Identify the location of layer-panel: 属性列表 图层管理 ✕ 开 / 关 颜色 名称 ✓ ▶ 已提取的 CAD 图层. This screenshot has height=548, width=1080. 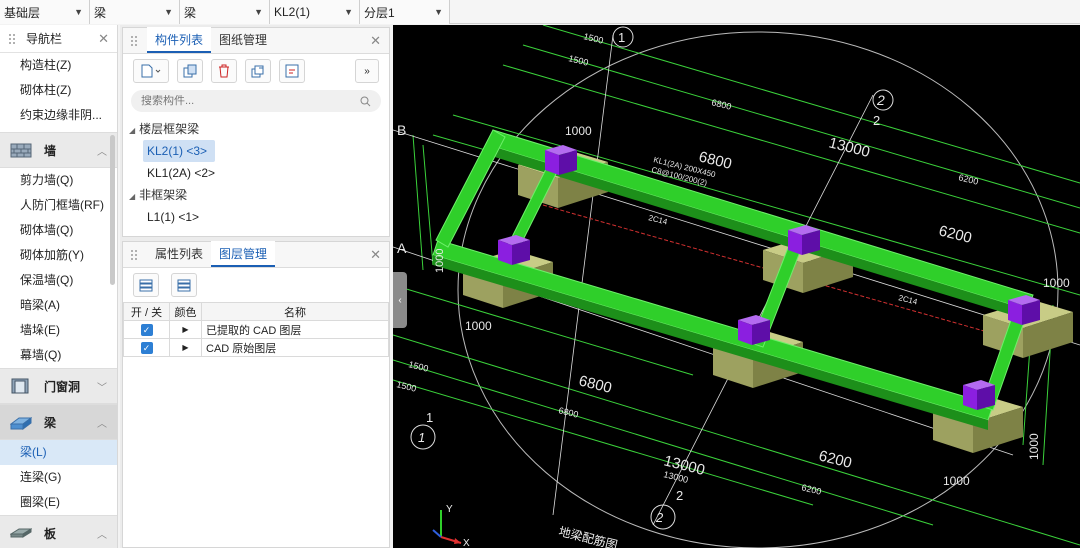
(256, 394).